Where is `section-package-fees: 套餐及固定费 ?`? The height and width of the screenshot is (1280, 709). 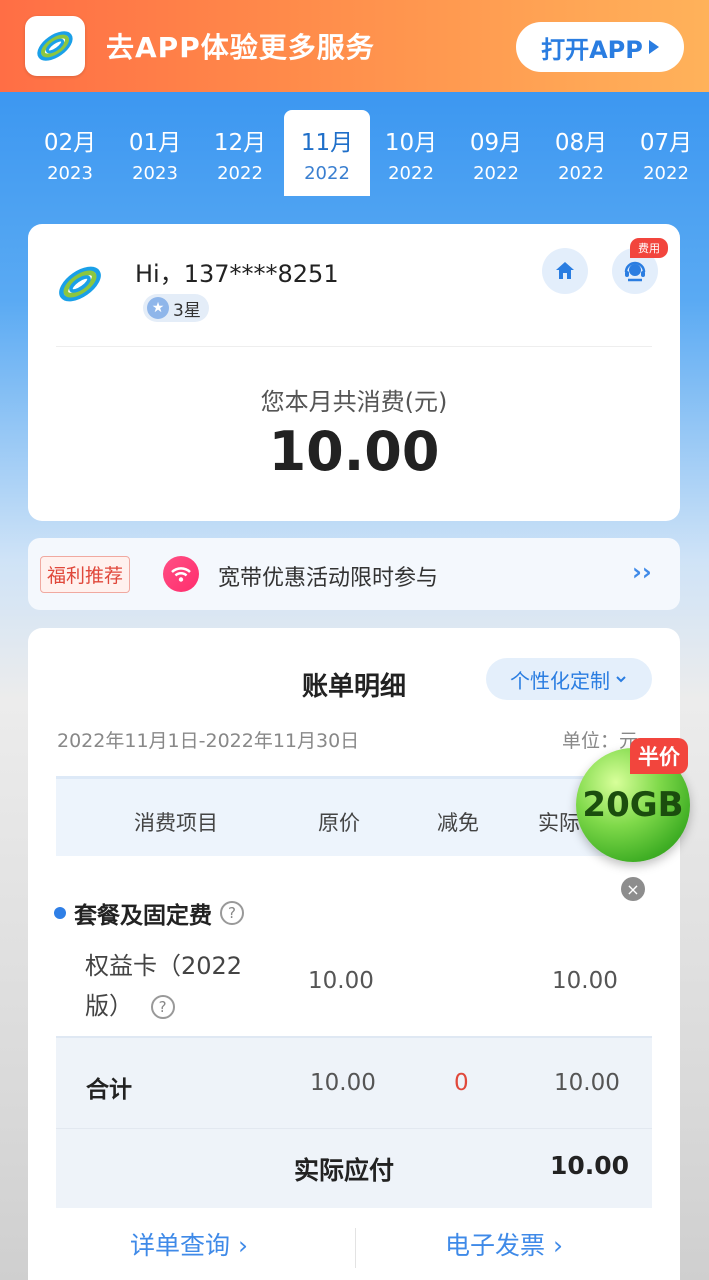
section-package-fees: 套餐及固定费 ? is located at coordinates (149, 913).